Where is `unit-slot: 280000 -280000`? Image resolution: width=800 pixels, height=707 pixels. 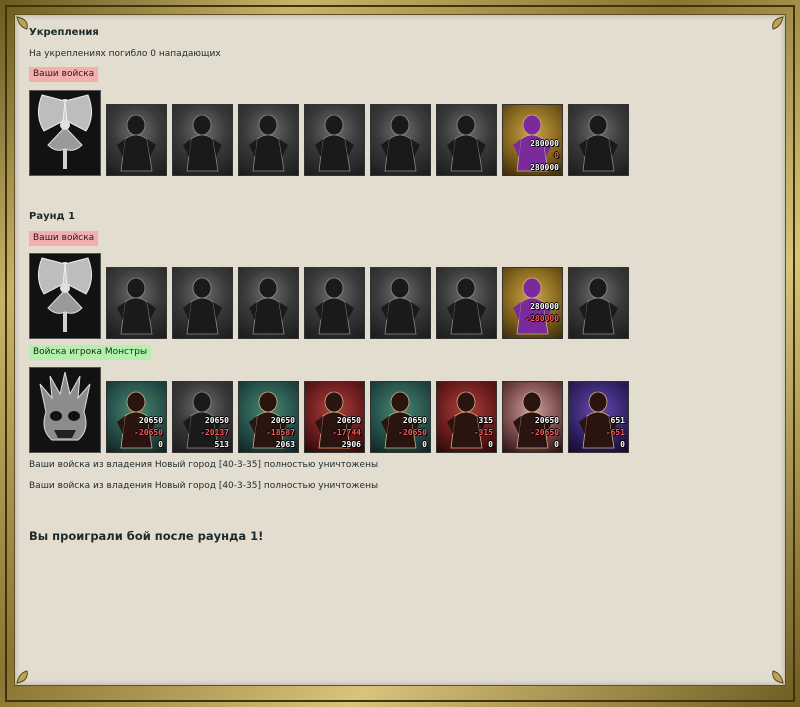 unit-slot: 280000 -280000 is located at coordinates (532, 303).